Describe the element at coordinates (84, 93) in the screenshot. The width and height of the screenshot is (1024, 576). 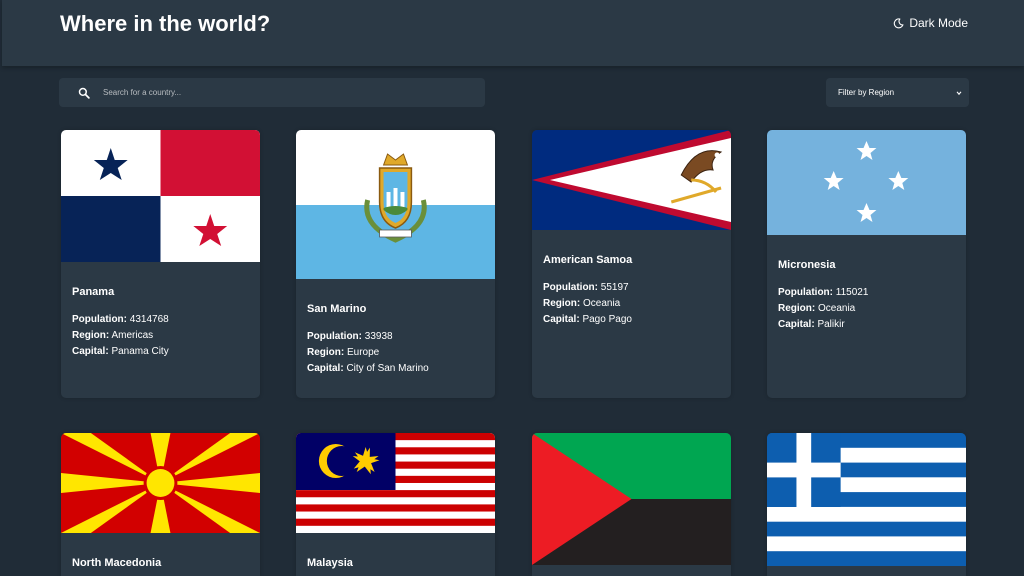
I see `search-icon` at that location.